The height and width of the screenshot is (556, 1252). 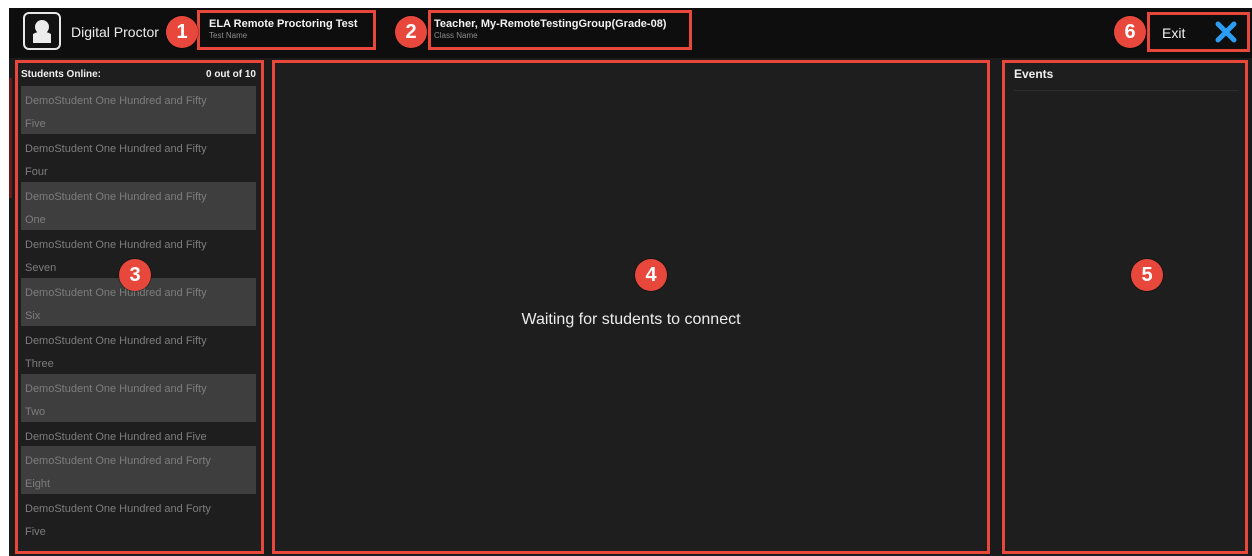 What do you see at coordinates (10, 138) in the screenshot?
I see `edge-marker` at bounding box center [10, 138].